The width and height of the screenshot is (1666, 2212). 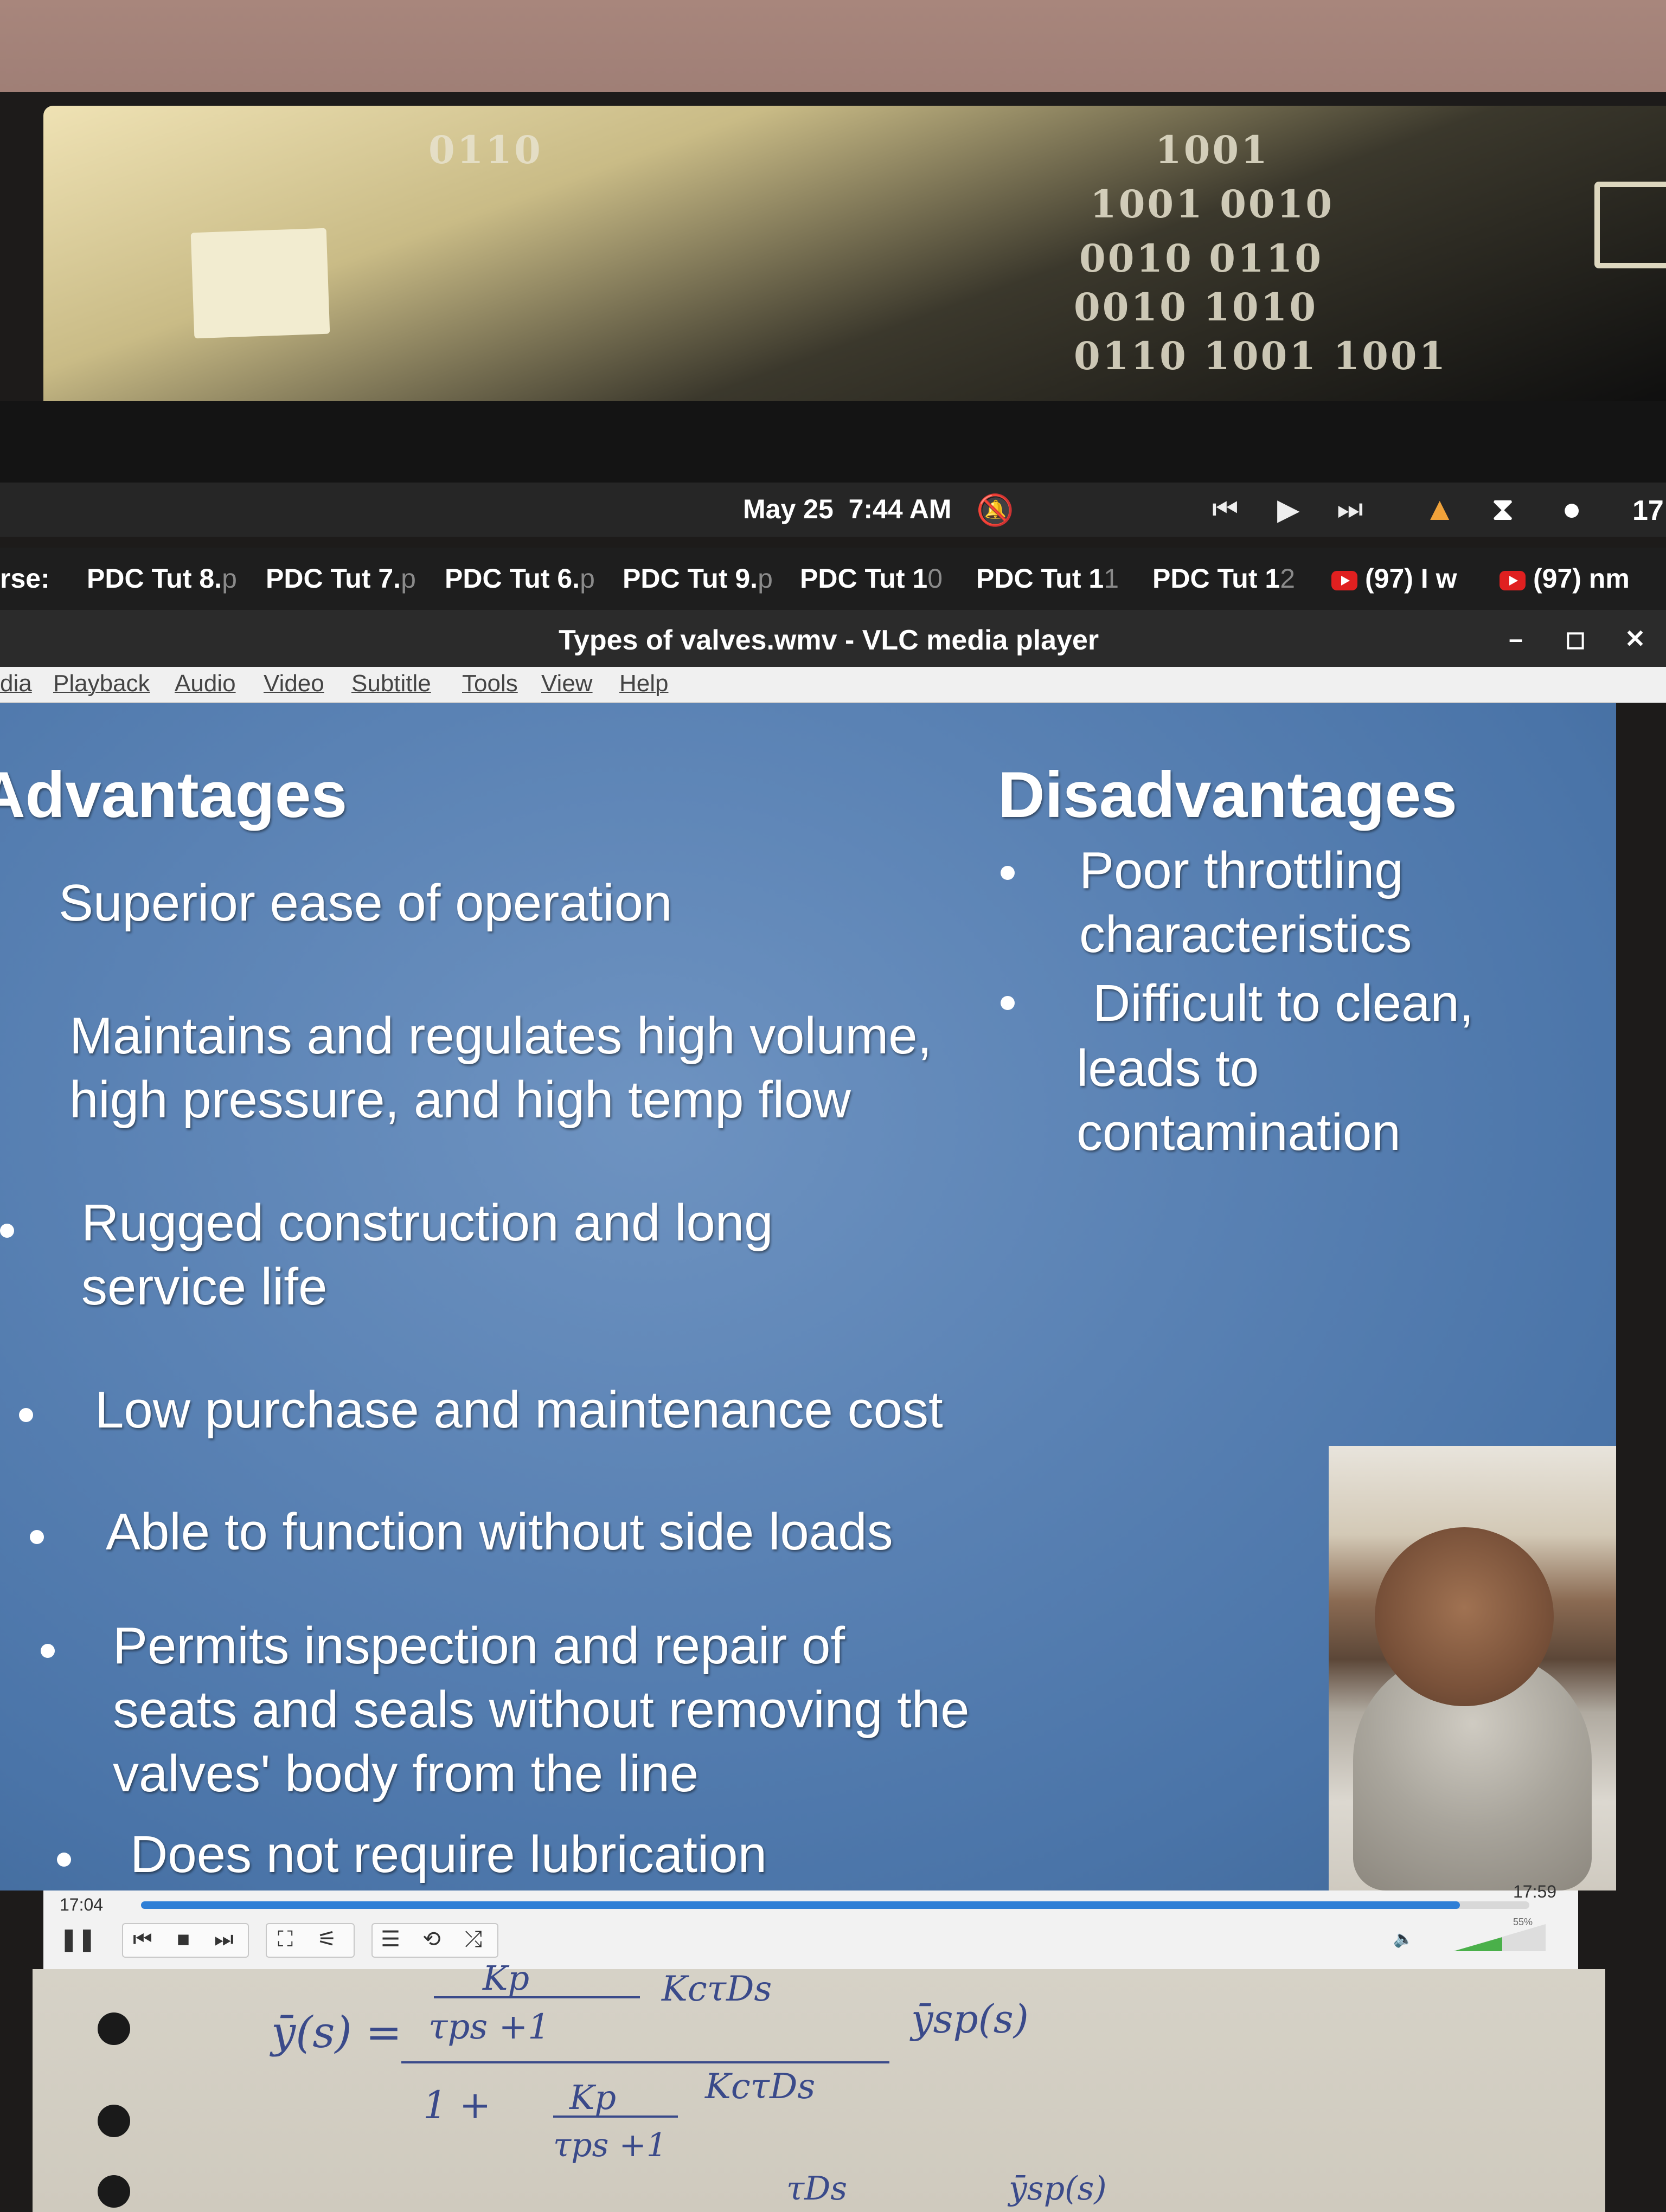 What do you see at coordinates (16, 683) in the screenshot?
I see `menu-media: dia` at bounding box center [16, 683].